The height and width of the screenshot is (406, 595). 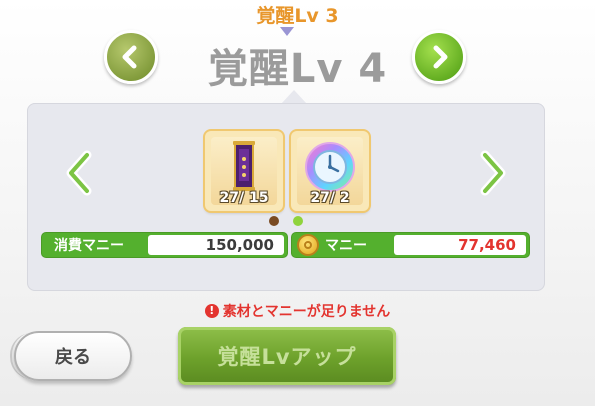 I want to click on chevron-left-icon, so click(x=129, y=57).